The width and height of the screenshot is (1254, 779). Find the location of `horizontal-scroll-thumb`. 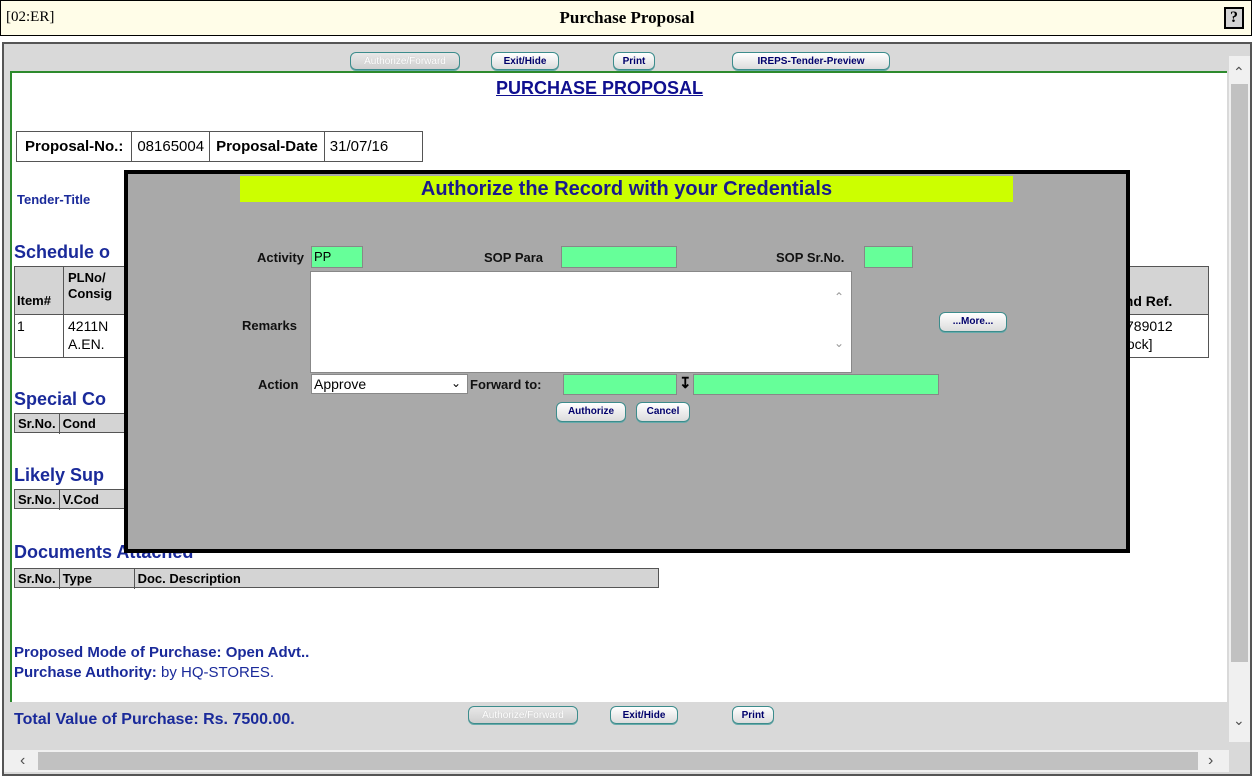

horizontal-scroll-thumb is located at coordinates (618, 761).